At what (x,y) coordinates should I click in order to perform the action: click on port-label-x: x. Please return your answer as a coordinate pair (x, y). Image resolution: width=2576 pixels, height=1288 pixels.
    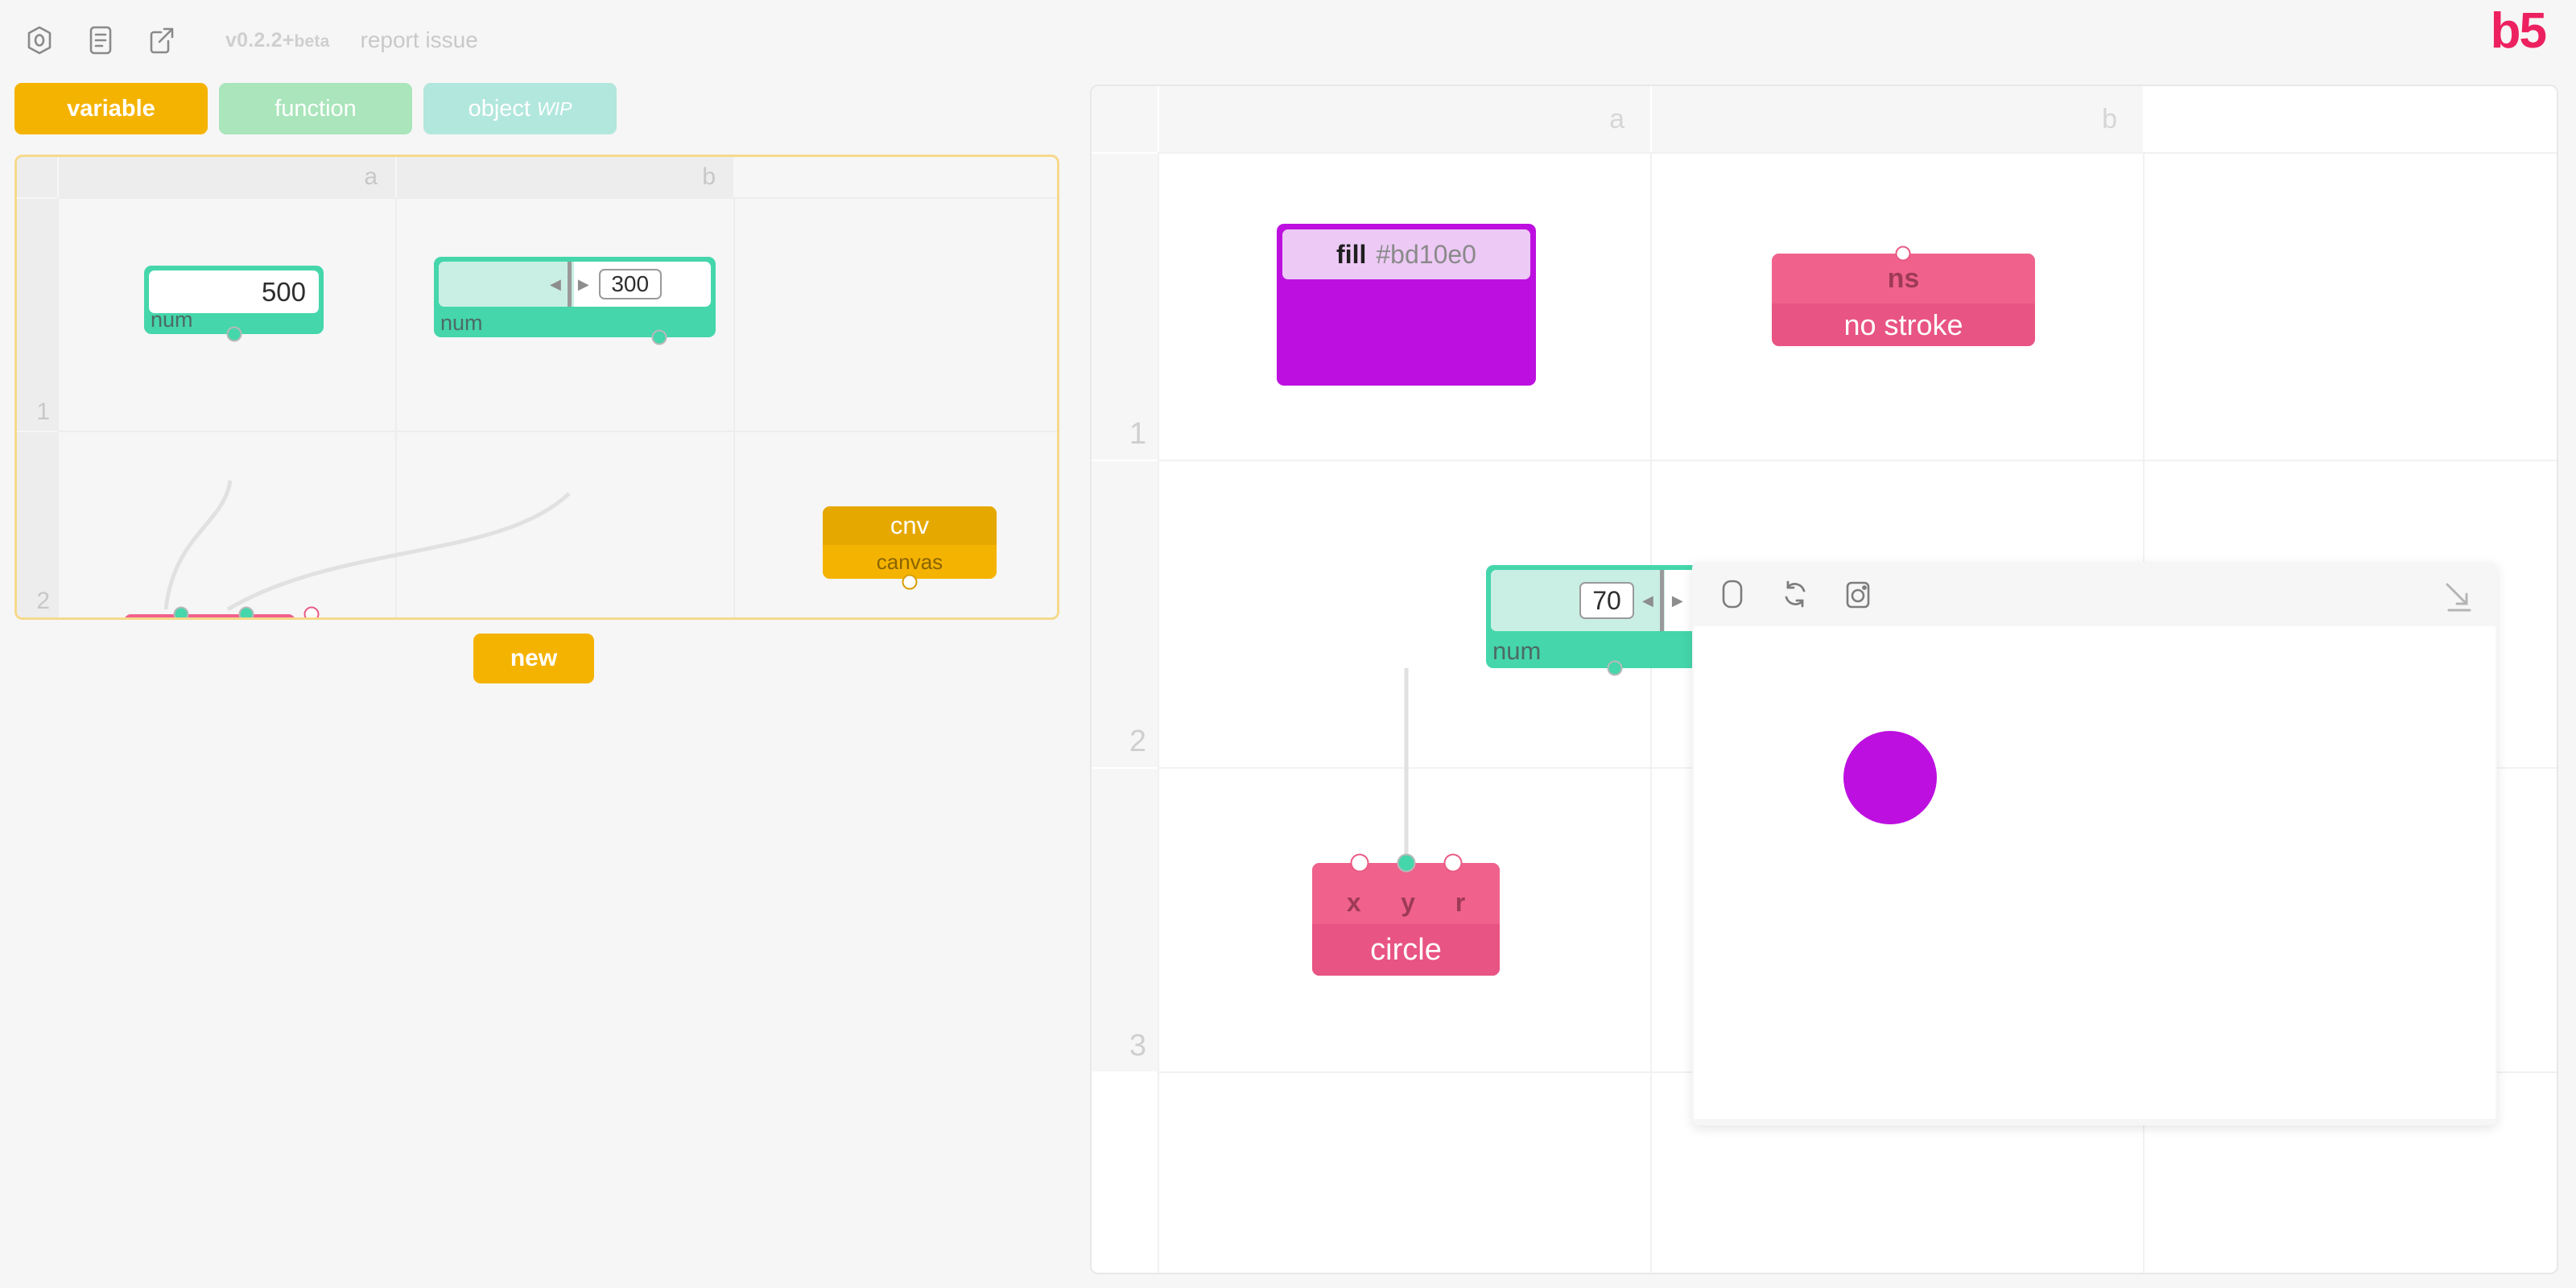
    Looking at the image, I should click on (1353, 902).